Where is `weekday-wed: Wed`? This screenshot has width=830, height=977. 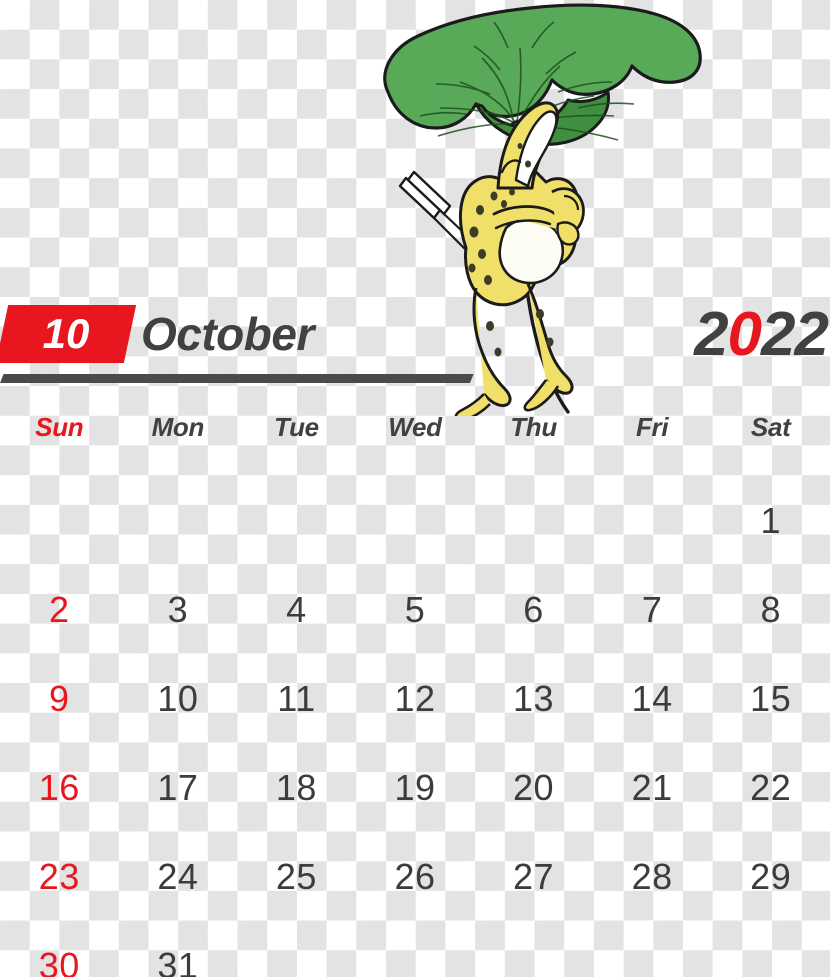 weekday-wed: Wed is located at coordinates (415, 427).